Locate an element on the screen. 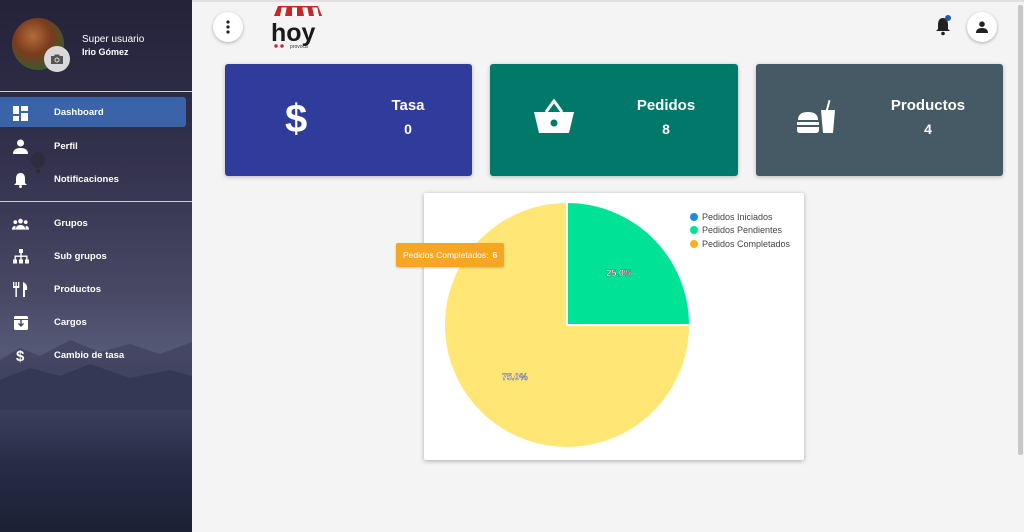 The height and width of the screenshot is (532, 1024). sidebar-item-notificaciones: Notificaciones is located at coordinates (96, 179).